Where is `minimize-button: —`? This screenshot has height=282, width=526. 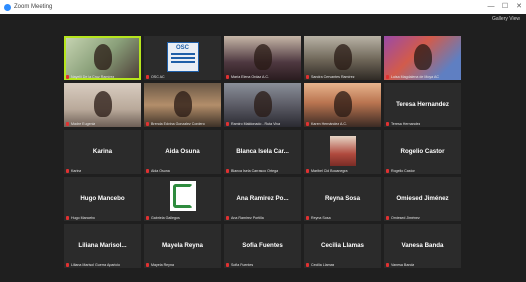
minimize-button: — is located at coordinates (491, 7).